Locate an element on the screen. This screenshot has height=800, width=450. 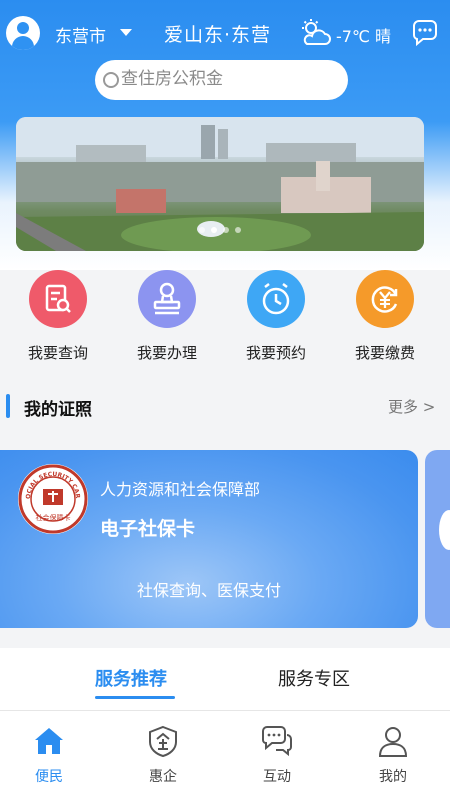
weather-text: -7℃ 晴 is located at coordinates (364, 36).